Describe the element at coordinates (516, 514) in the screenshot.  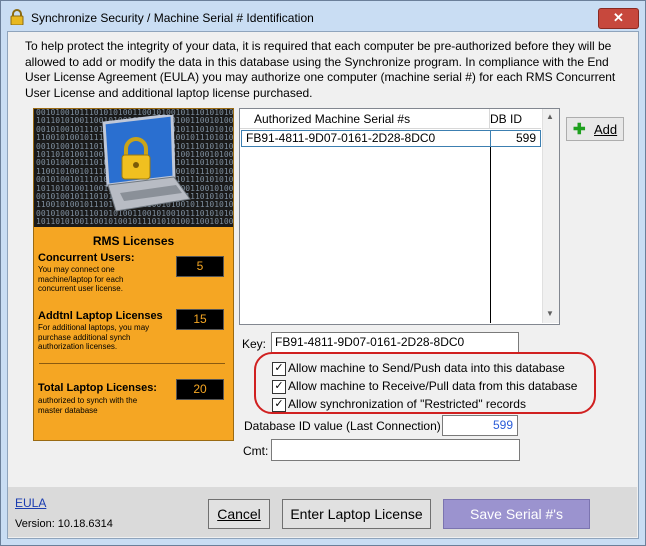
I see `save-serials-button: Save Serial #'s` at that location.